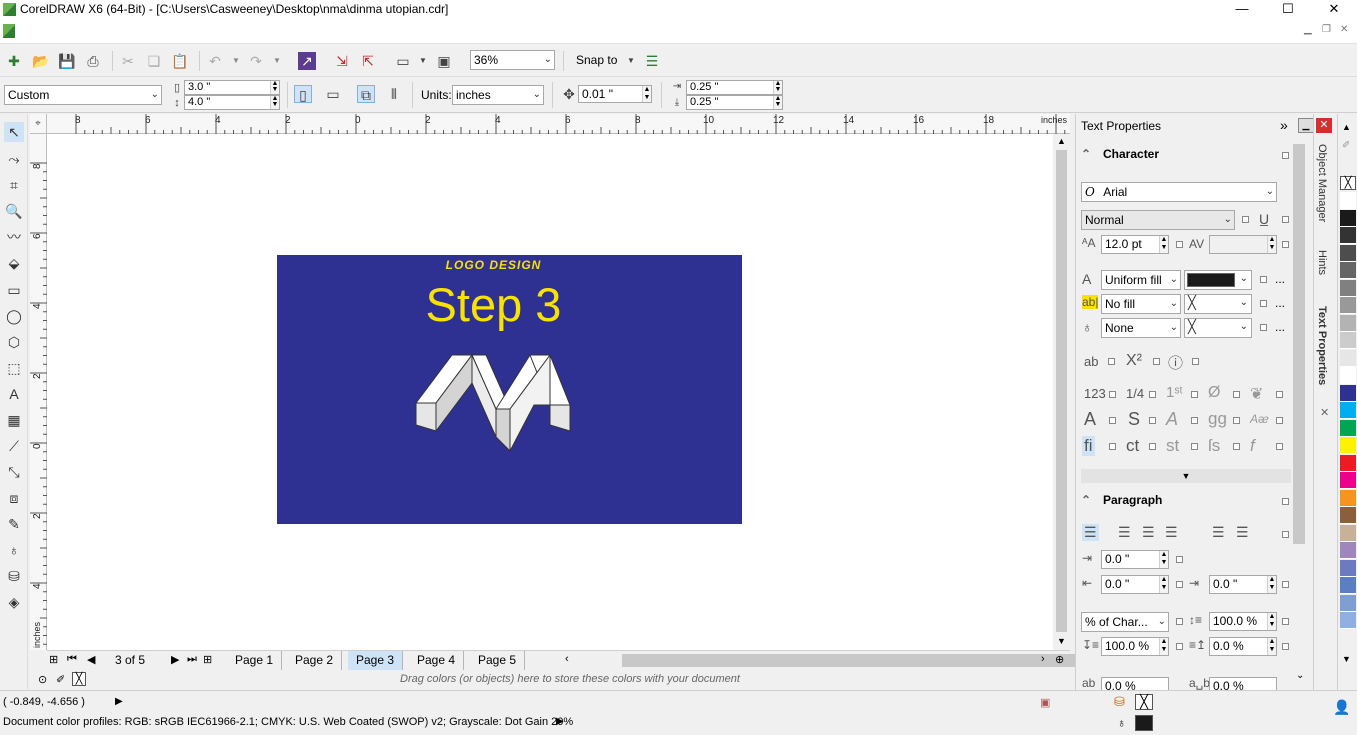  What do you see at coordinates (1135, 244) in the screenshot?
I see `font-size-field: 12.0 pt ▲ ▼` at bounding box center [1135, 244].